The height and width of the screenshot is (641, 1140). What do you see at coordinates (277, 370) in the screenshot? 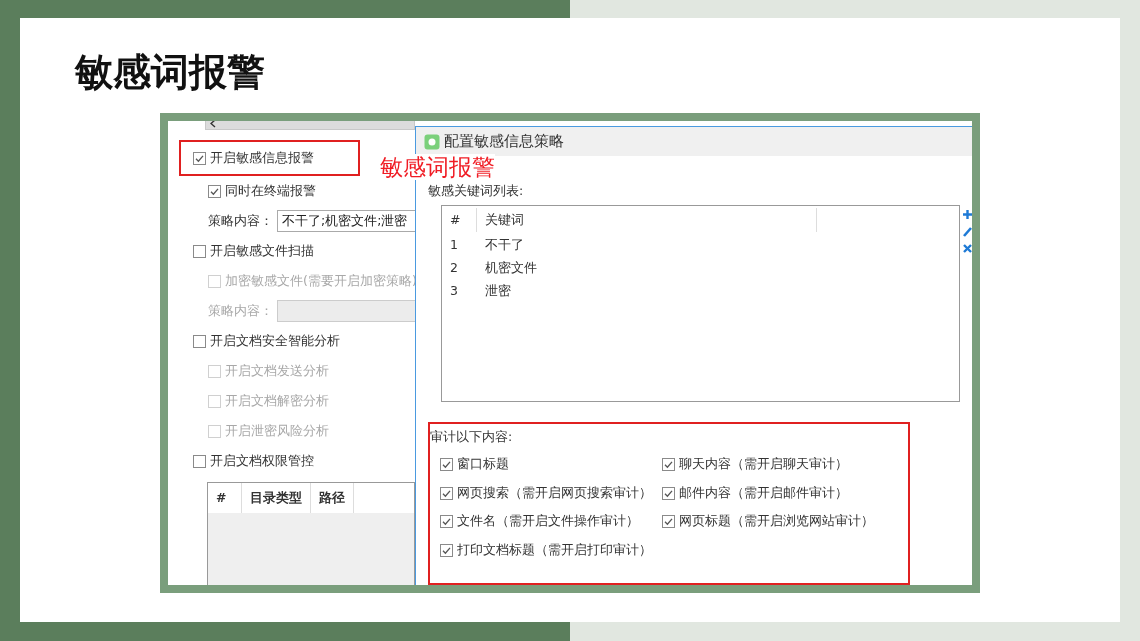
I see `checkbox-label: 开启文档发送分析` at bounding box center [277, 370].